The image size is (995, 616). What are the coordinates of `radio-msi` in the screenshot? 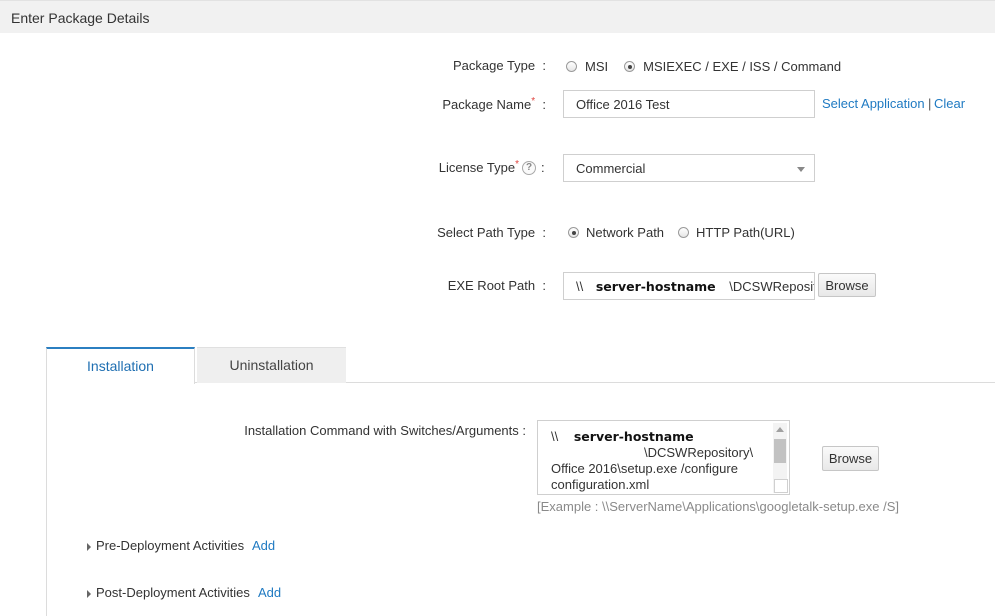 It's located at (571, 66).